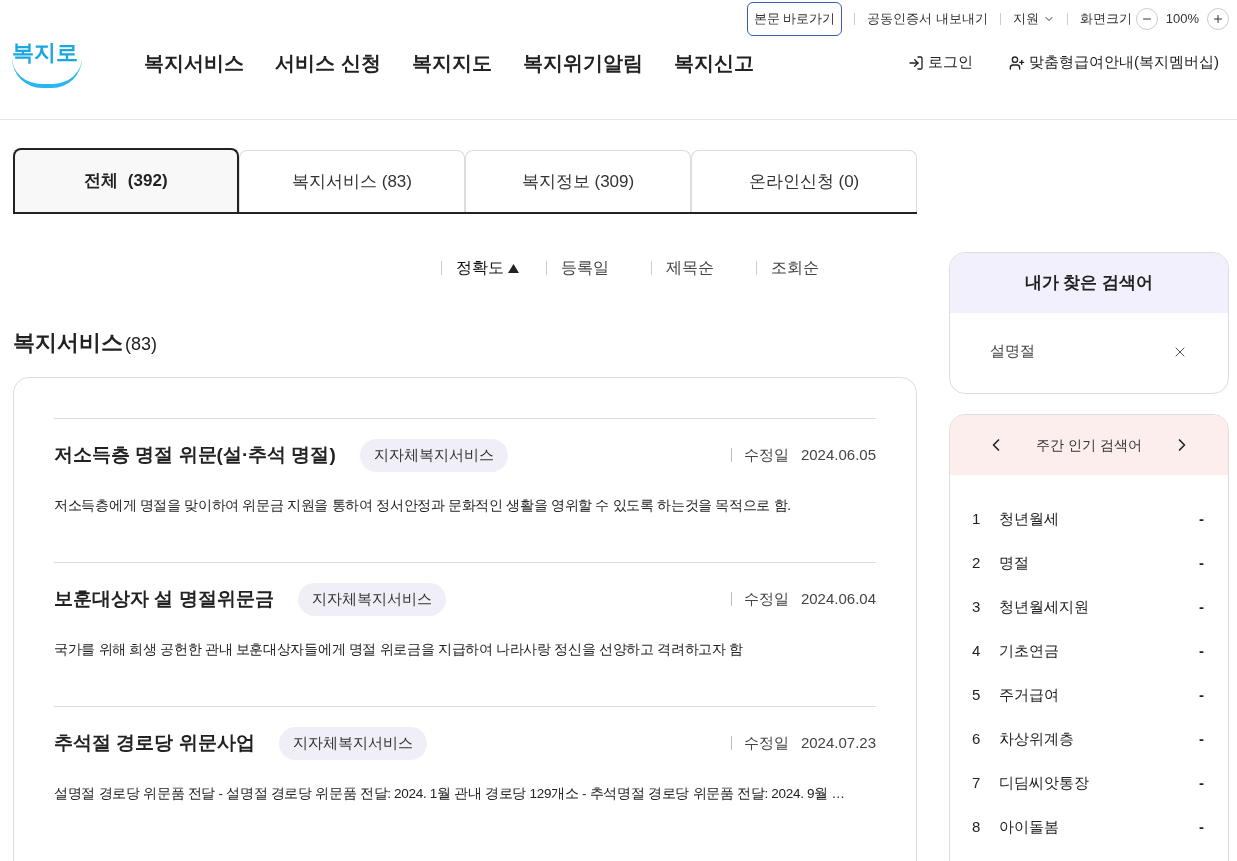 This screenshot has width=1237, height=861. Describe the element at coordinates (837, 599) in the screenshot. I see `date-value: 2024.06.04` at that location.